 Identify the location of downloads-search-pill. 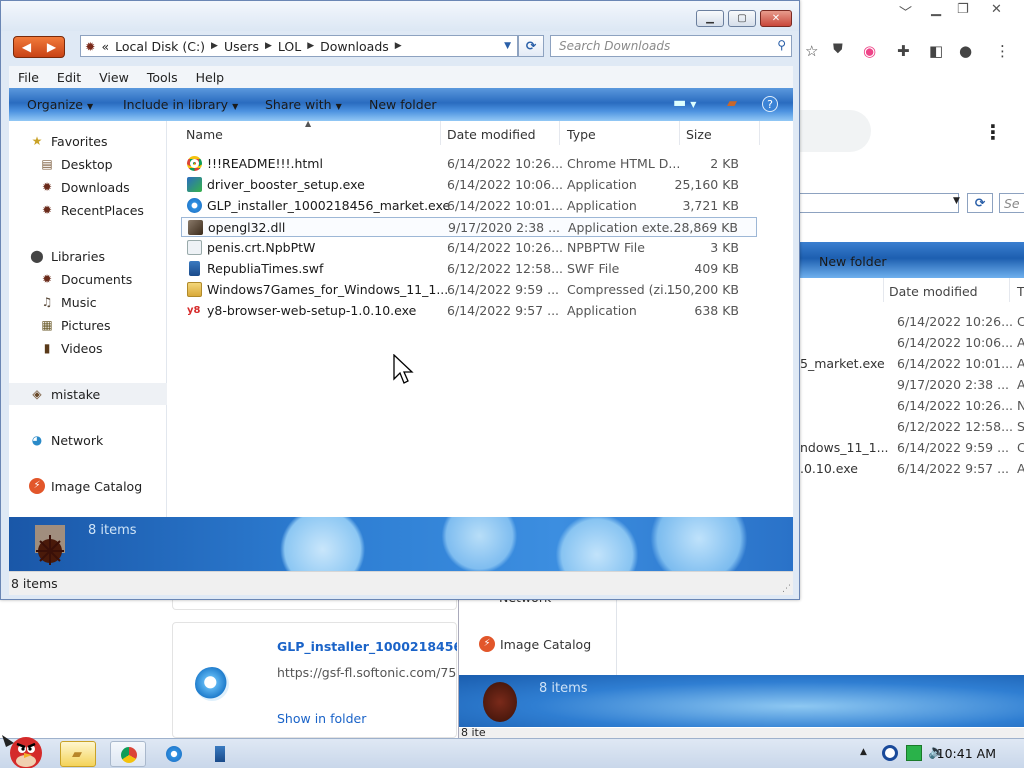
(835, 131).